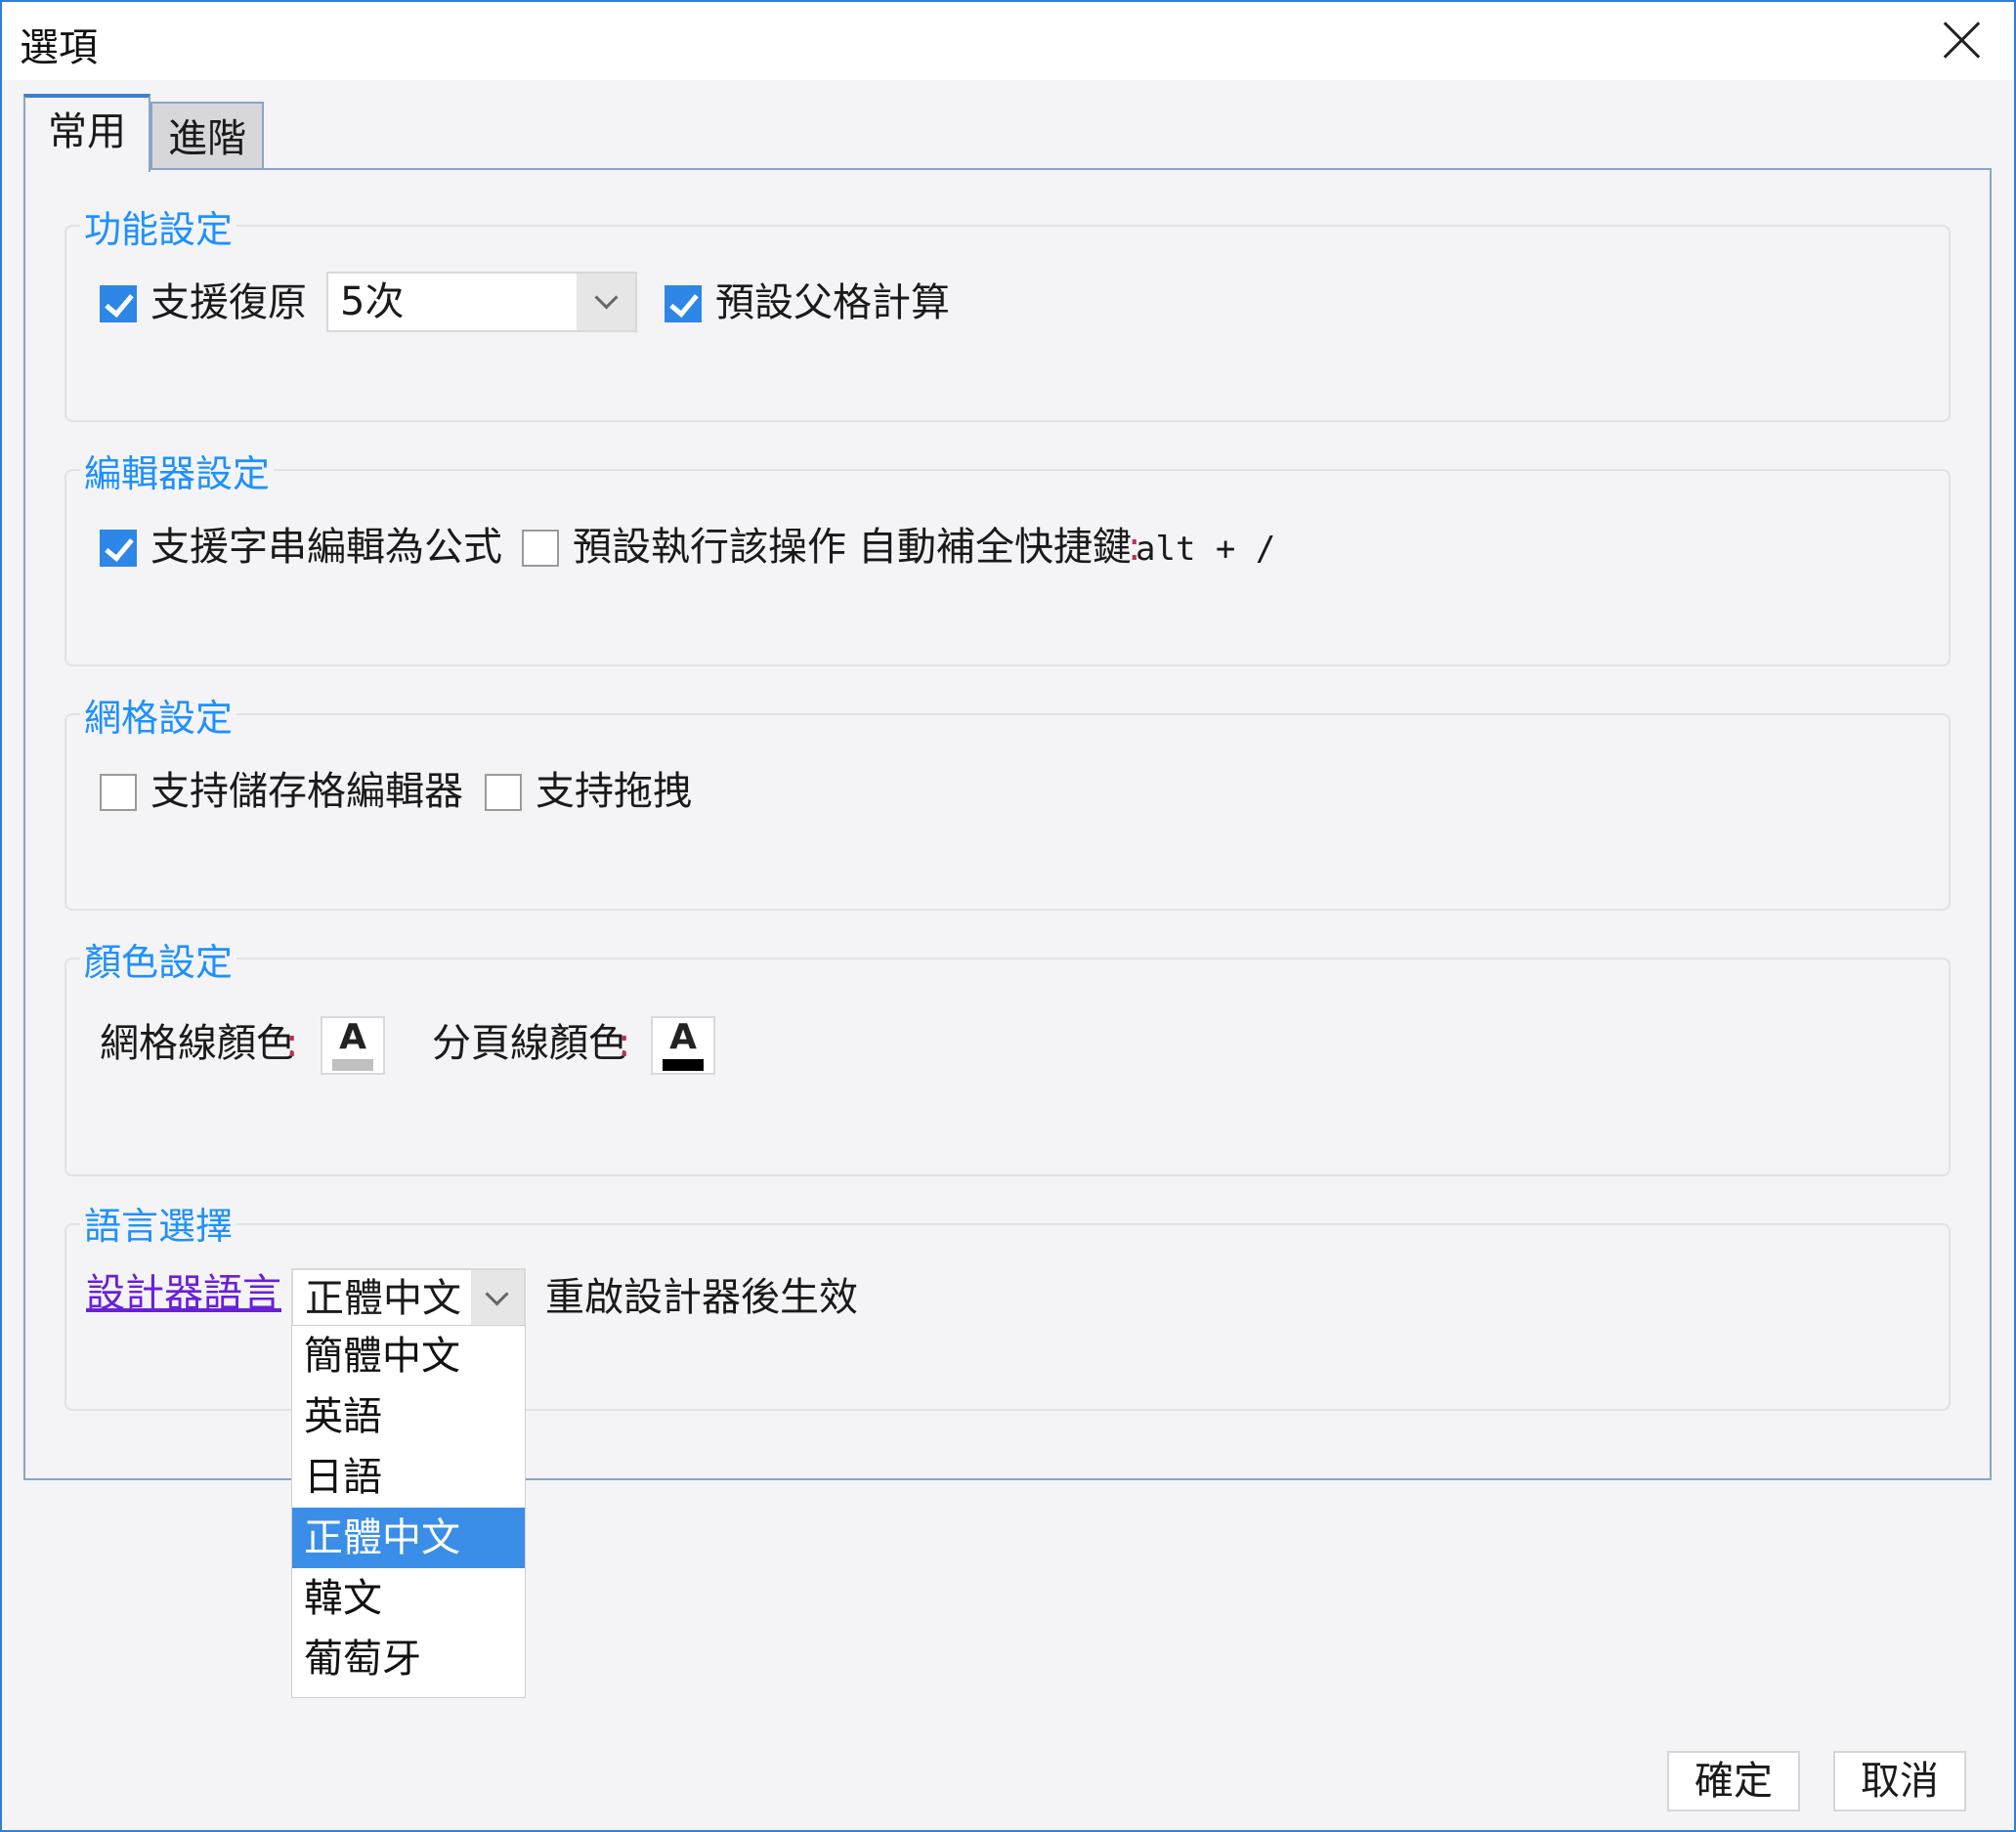 The width and height of the screenshot is (2016, 1832). I want to click on default-exec-checkbox, so click(540, 548).